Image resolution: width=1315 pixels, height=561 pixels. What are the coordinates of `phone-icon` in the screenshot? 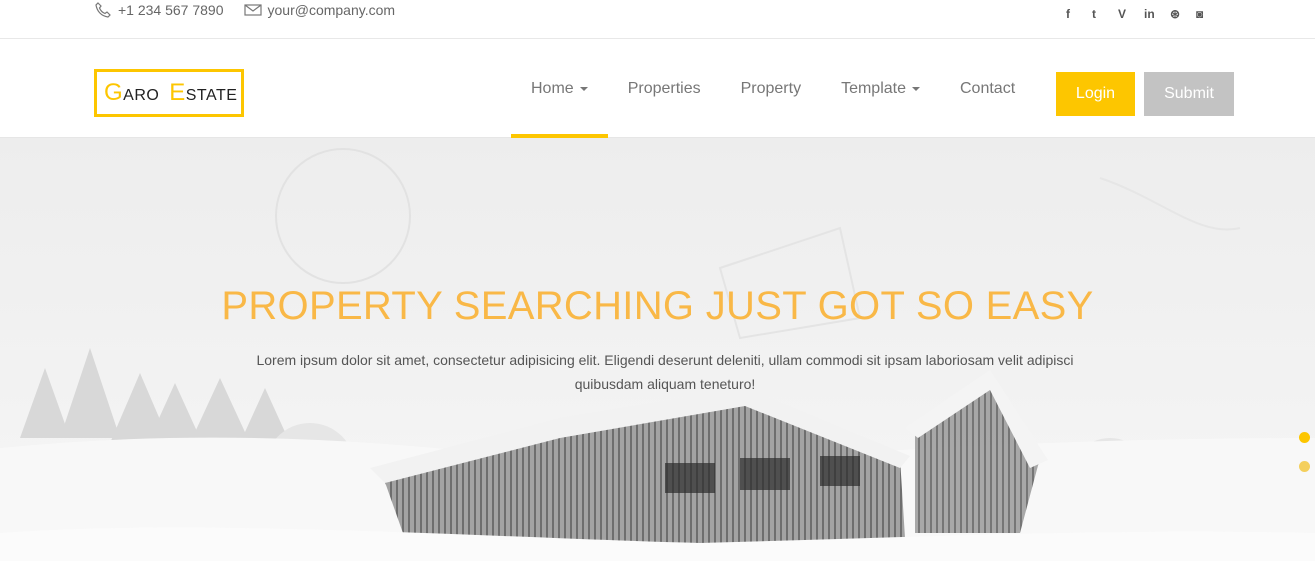 It's located at (103, 10).